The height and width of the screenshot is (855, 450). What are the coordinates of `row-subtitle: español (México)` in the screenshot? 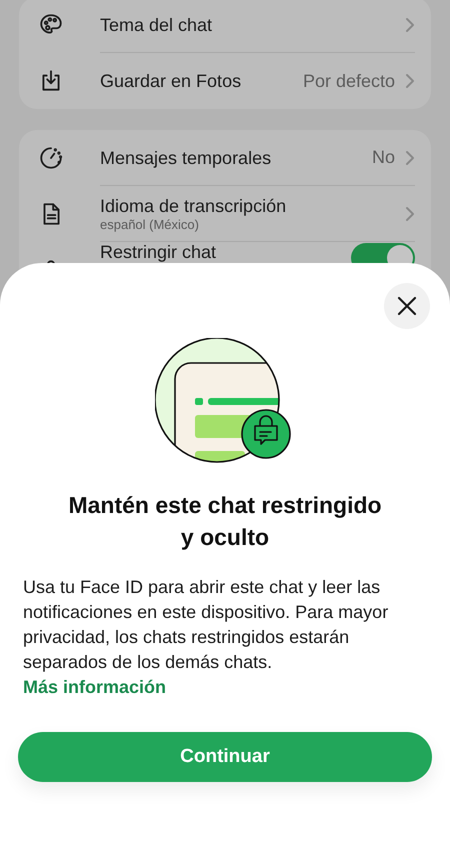 It's located at (150, 224).